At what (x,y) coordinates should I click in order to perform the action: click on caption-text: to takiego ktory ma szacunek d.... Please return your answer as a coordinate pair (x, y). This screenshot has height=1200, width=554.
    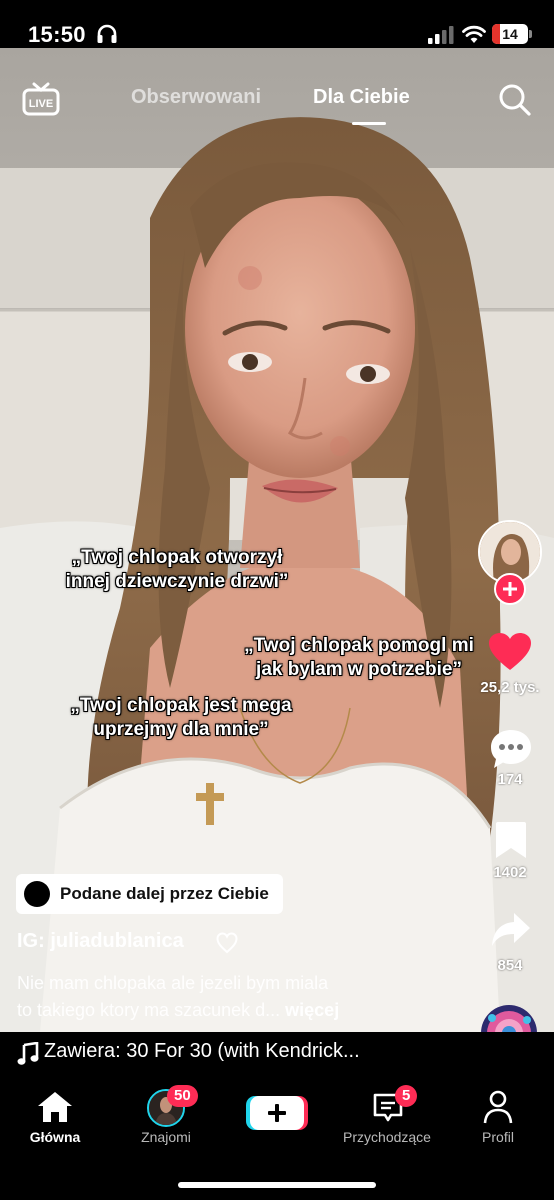
    Looking at the image, I should click on (149, 1010).